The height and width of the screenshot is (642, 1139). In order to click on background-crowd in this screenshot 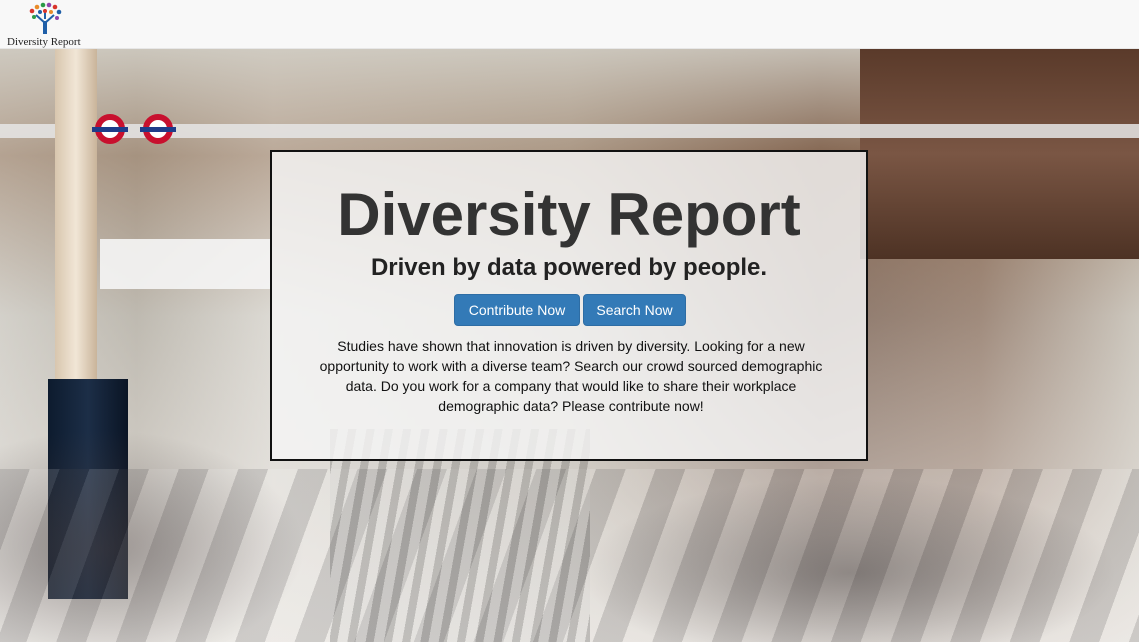, I will do `click(849, 555)`.